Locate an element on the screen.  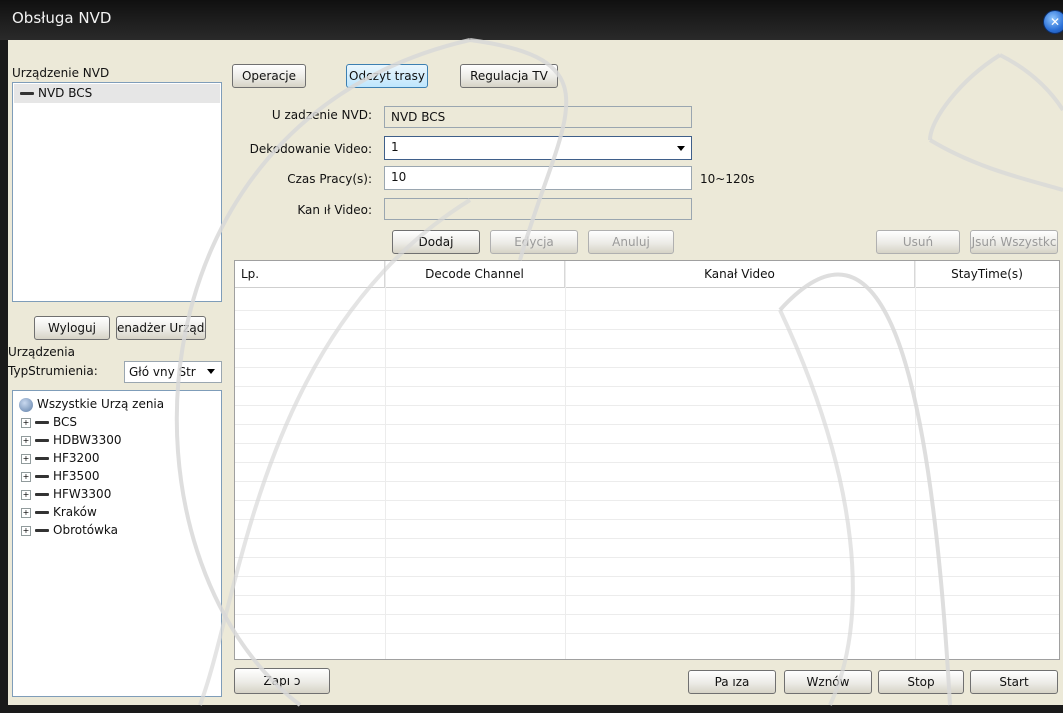
device-manager-button: enadżer Urządze is located at coordinates (161, 328).